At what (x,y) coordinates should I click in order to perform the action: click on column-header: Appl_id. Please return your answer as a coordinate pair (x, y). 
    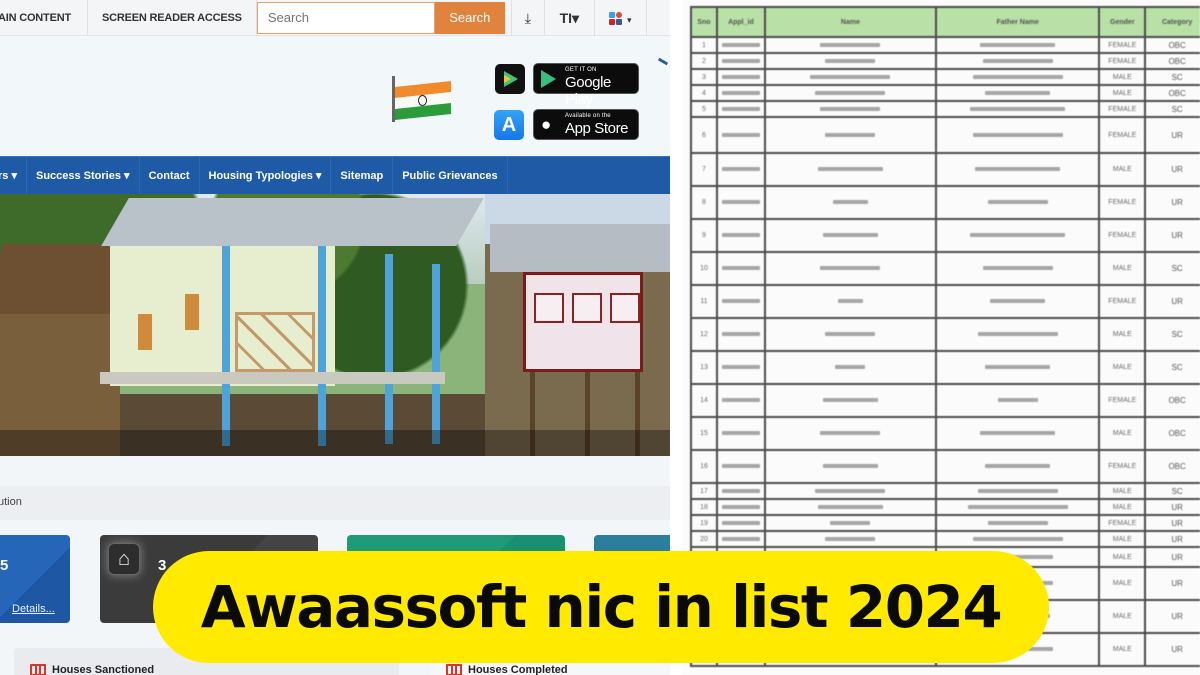
    Looking at the image, I should click on (740, 22).